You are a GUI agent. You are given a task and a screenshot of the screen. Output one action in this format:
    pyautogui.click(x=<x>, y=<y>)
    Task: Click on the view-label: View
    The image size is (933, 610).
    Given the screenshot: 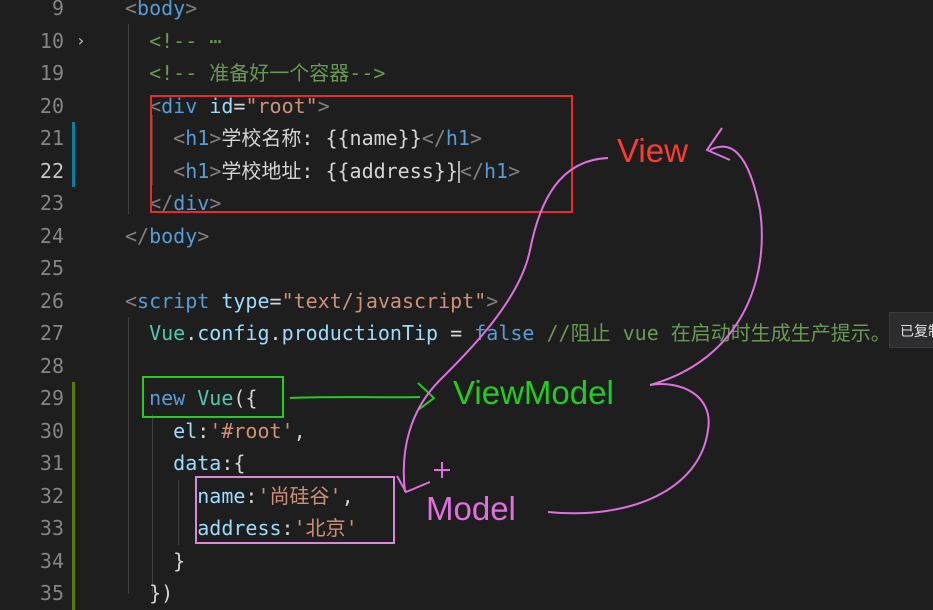 What is the action you would take?
    pyautogui.click(x=652, y=150)
    